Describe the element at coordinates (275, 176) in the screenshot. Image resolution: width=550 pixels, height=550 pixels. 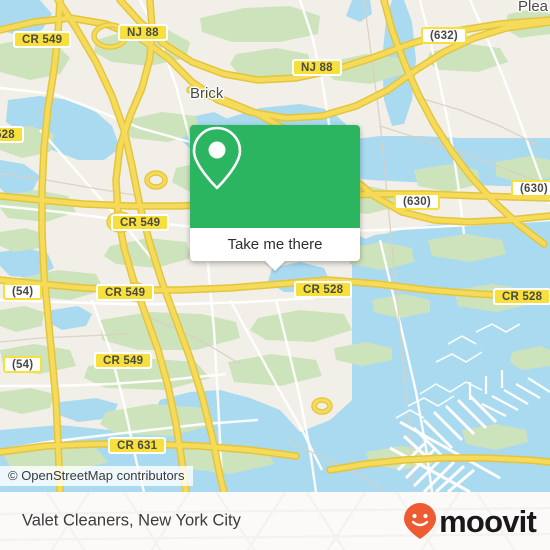
I see `popup-header` at that location.